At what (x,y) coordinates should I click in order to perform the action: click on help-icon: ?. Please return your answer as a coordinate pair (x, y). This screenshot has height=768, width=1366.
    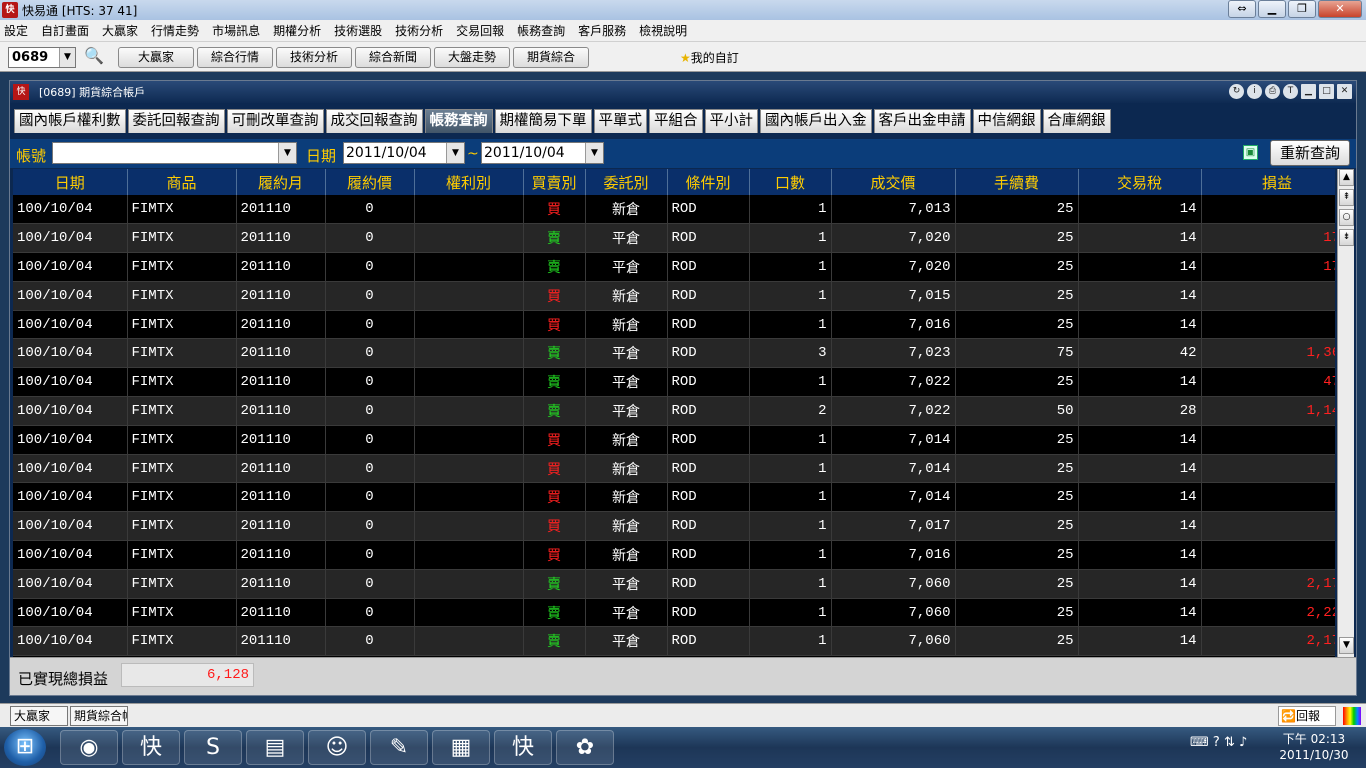
    Looking at the image, I should click on (1216, 742).